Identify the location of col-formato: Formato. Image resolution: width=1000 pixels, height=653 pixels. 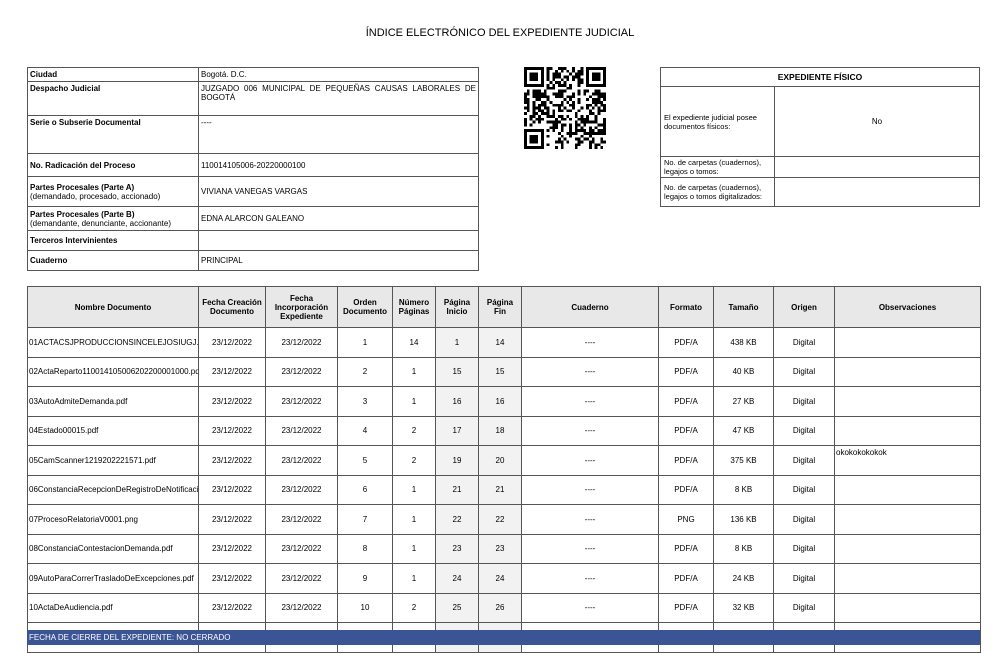
(686, 307).